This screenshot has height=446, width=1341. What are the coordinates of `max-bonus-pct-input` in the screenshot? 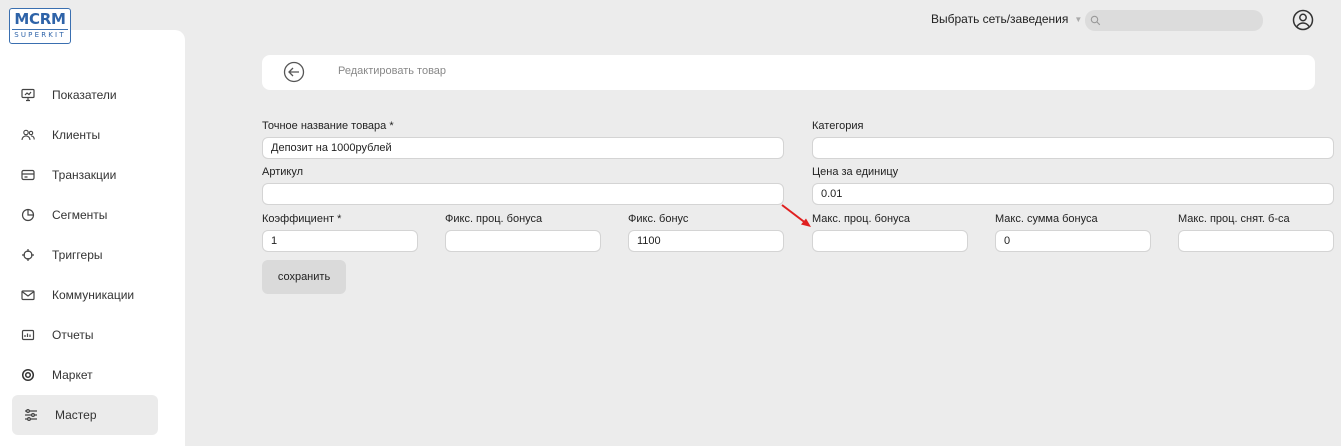 It's located at (890, 241).